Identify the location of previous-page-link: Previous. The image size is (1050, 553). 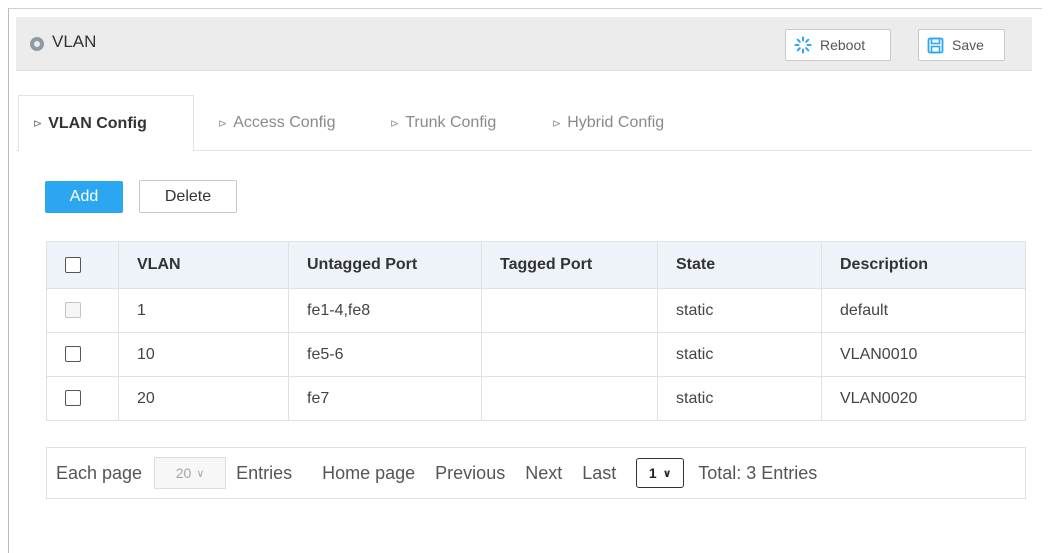
(470, 473).